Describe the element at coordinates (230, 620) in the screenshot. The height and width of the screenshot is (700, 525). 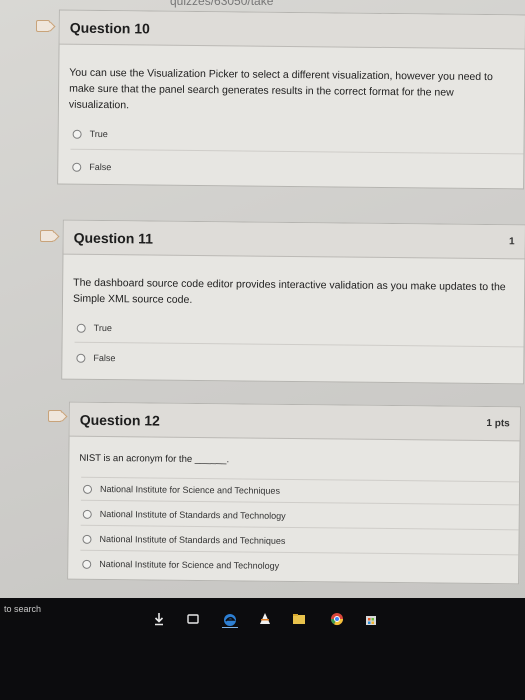
I see `edge-icon` at that location.